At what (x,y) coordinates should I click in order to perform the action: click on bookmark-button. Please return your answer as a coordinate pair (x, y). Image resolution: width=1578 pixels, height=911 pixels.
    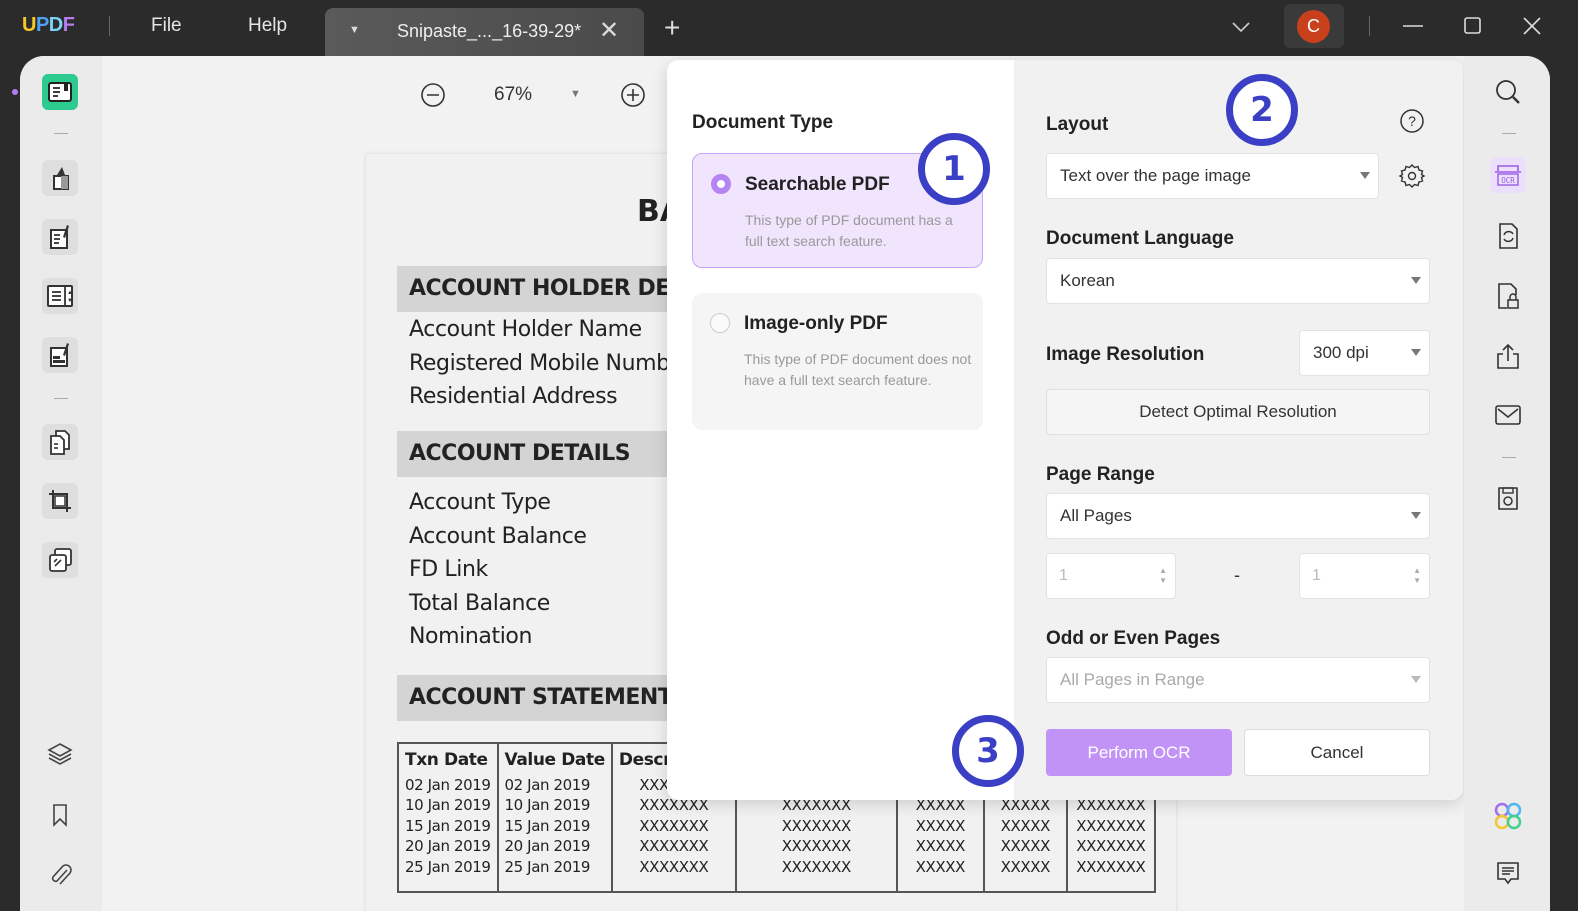
    Looking at the image, I should click on (60, 815).